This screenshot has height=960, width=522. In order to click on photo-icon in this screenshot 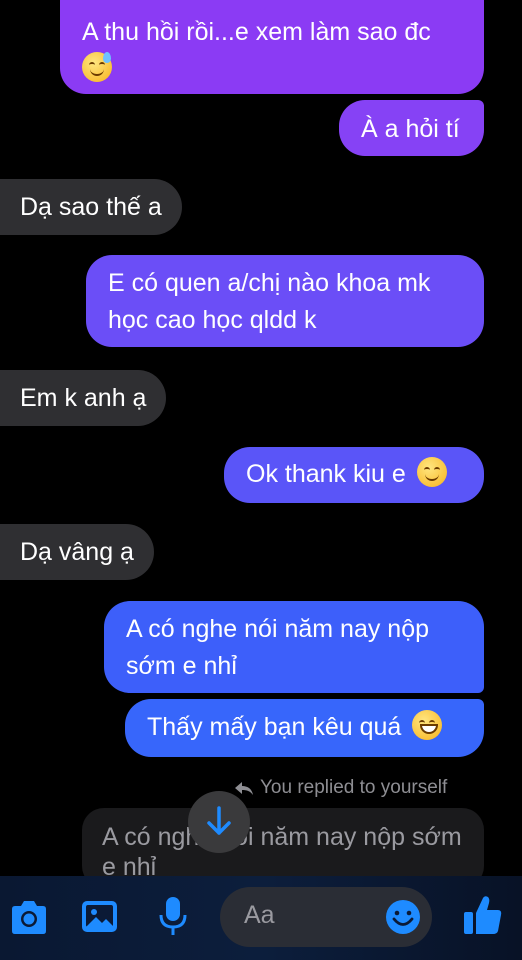, I will do `click(100, 917)`.